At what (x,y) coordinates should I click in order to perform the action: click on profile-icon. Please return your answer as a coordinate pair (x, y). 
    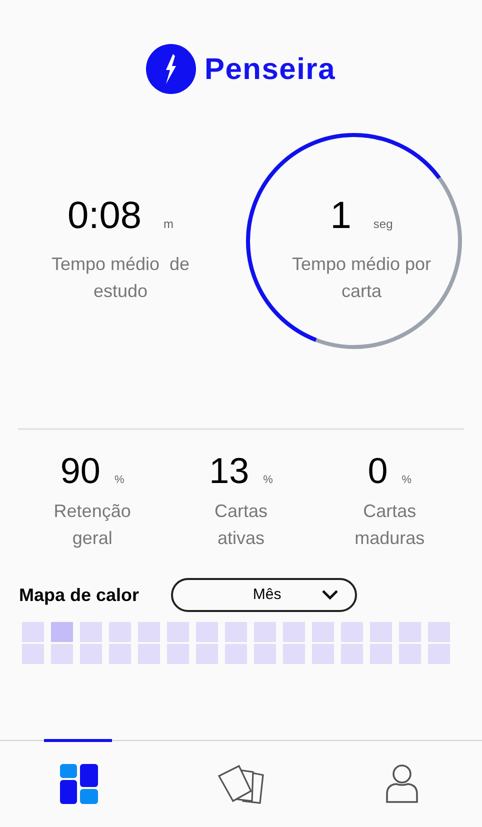
    Looking at the image, I should click on (402, 784).